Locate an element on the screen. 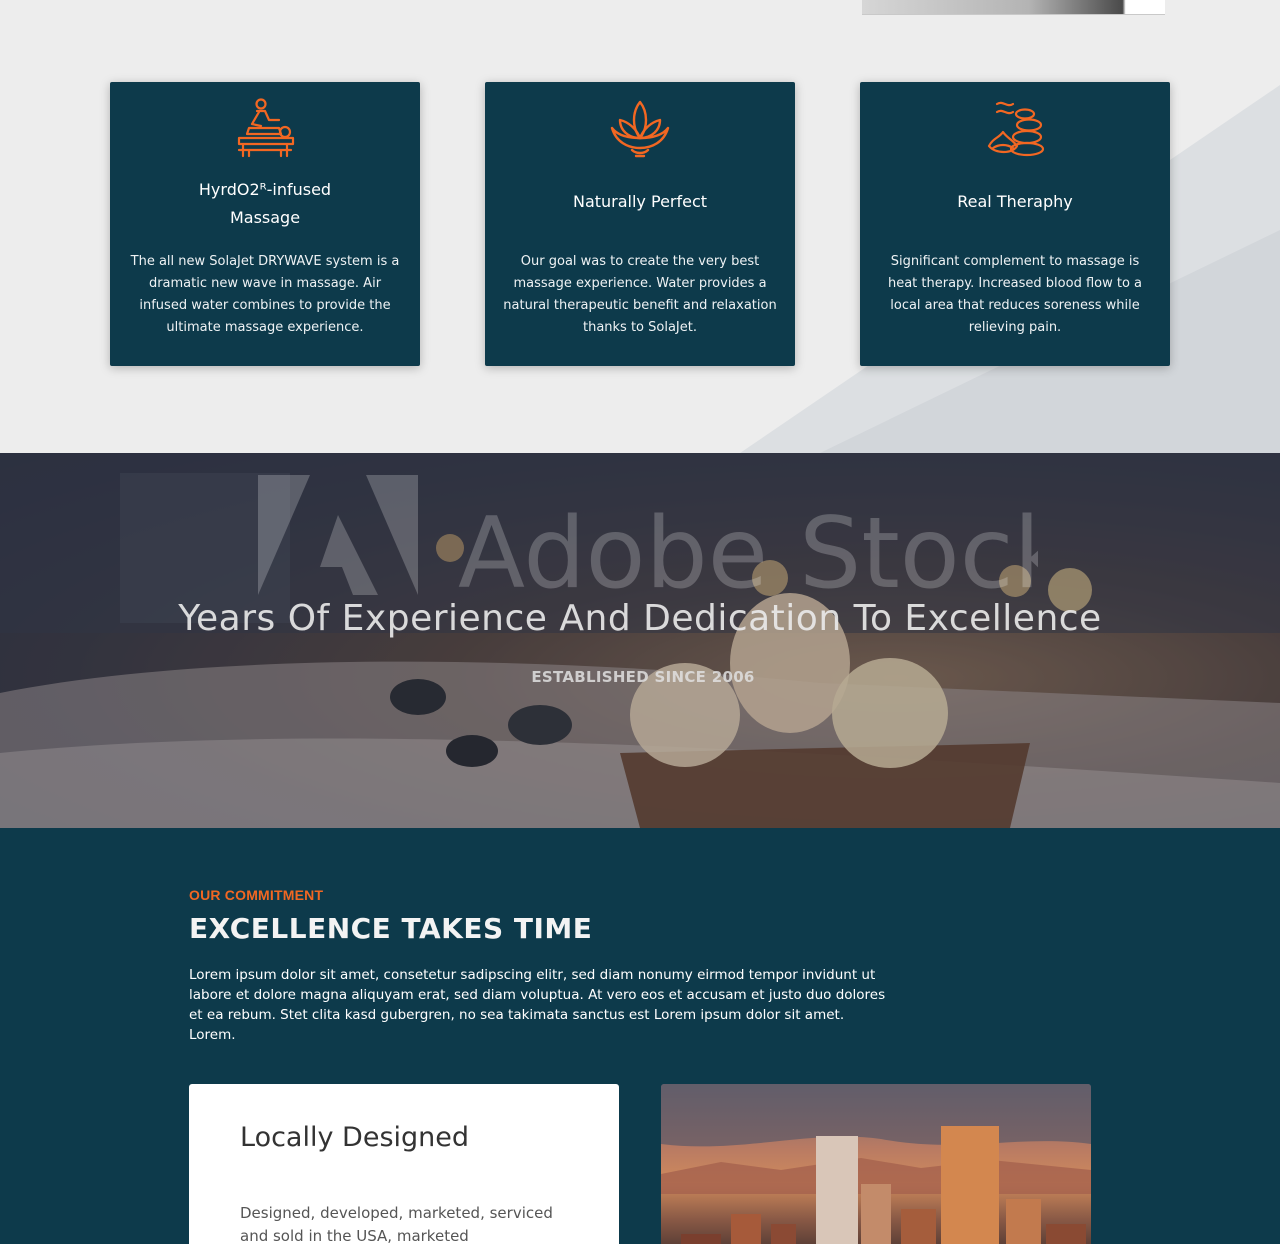  watermark-text: Adobe Stock is located at coordinates (748, 551).